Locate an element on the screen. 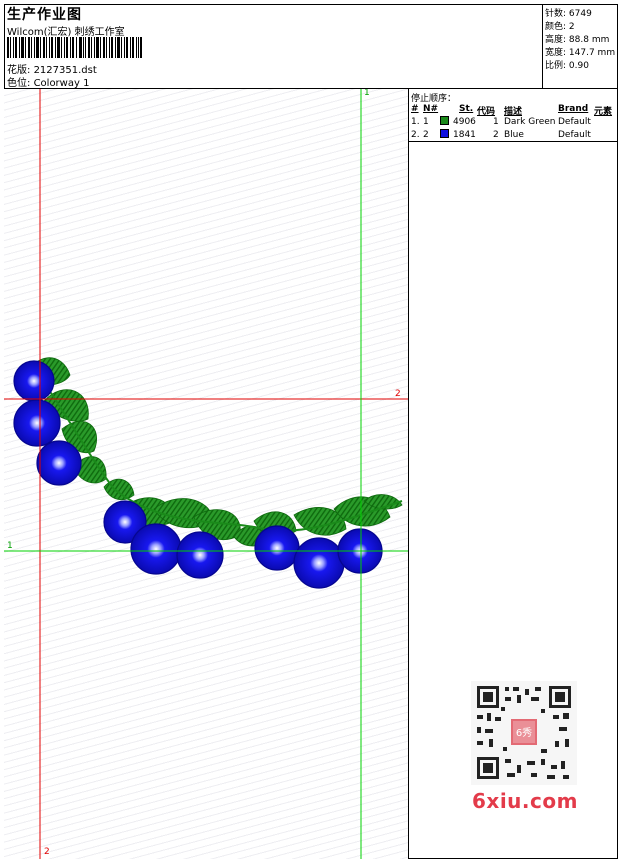 The width and height of the screenshot is (620, 861). colorway-label: 色位 is located at coordinates (17, 83).